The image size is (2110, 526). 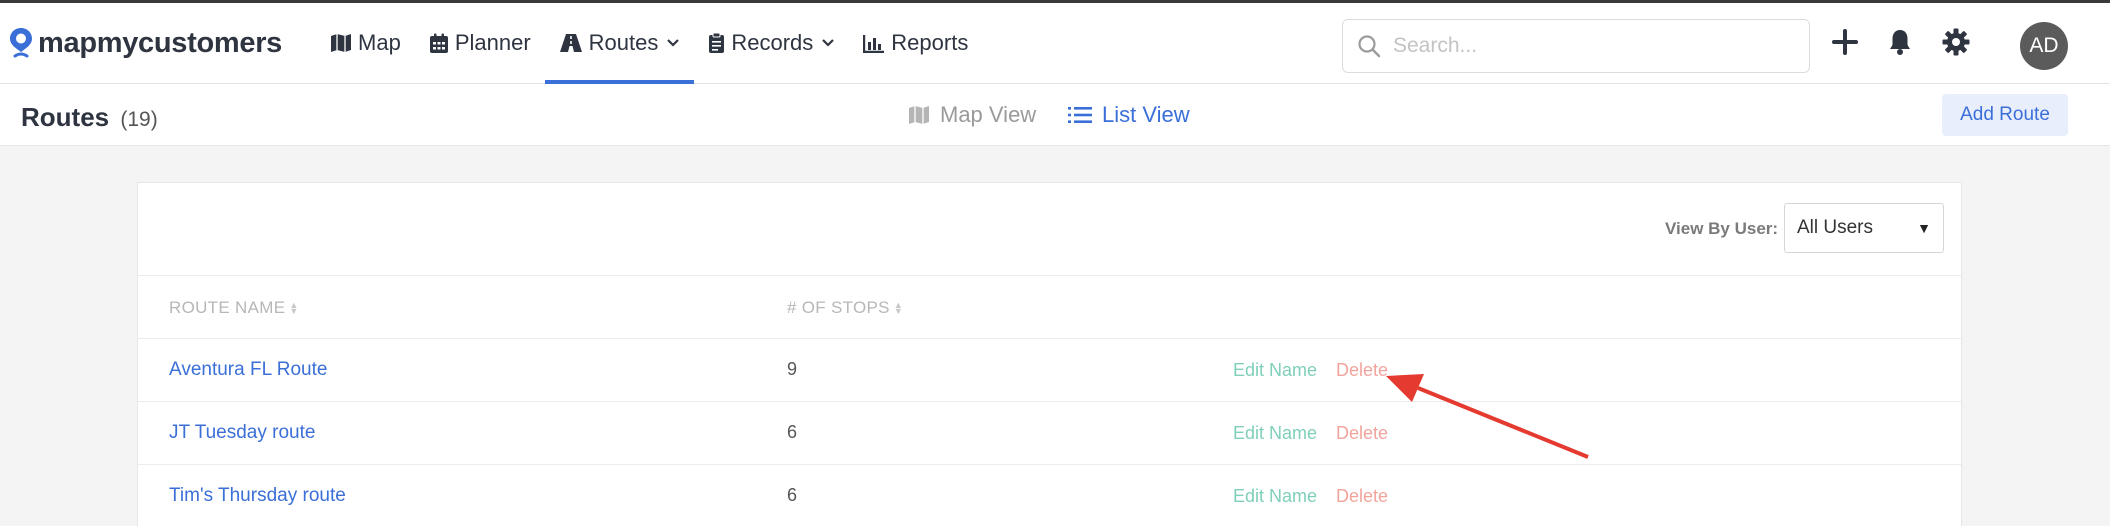 I want to click on route-name-link: JT Tuesday route, so click(x=242, y=433).